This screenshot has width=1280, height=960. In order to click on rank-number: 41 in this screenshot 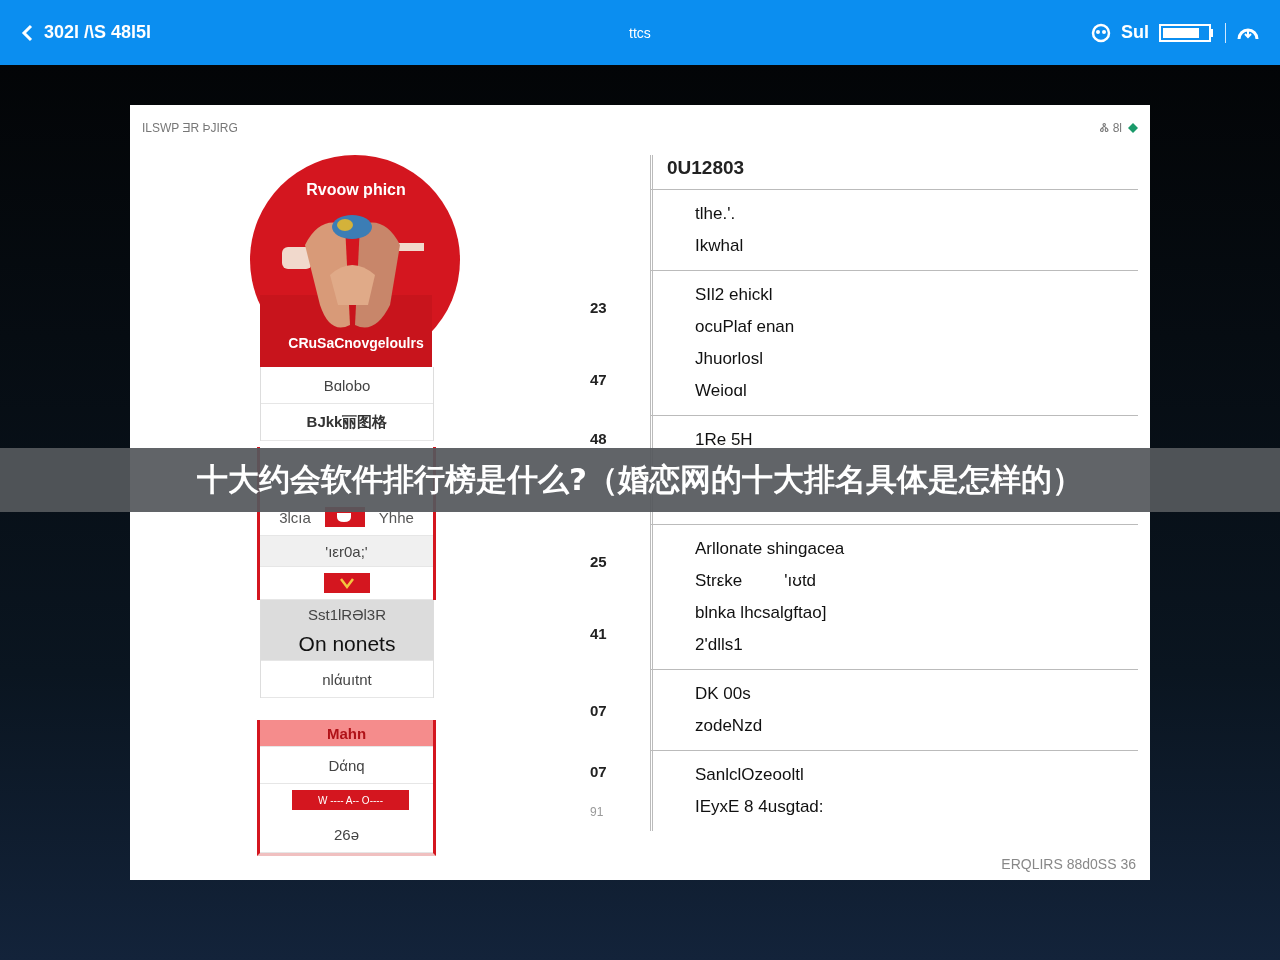, I will do `click(599, 634)`.